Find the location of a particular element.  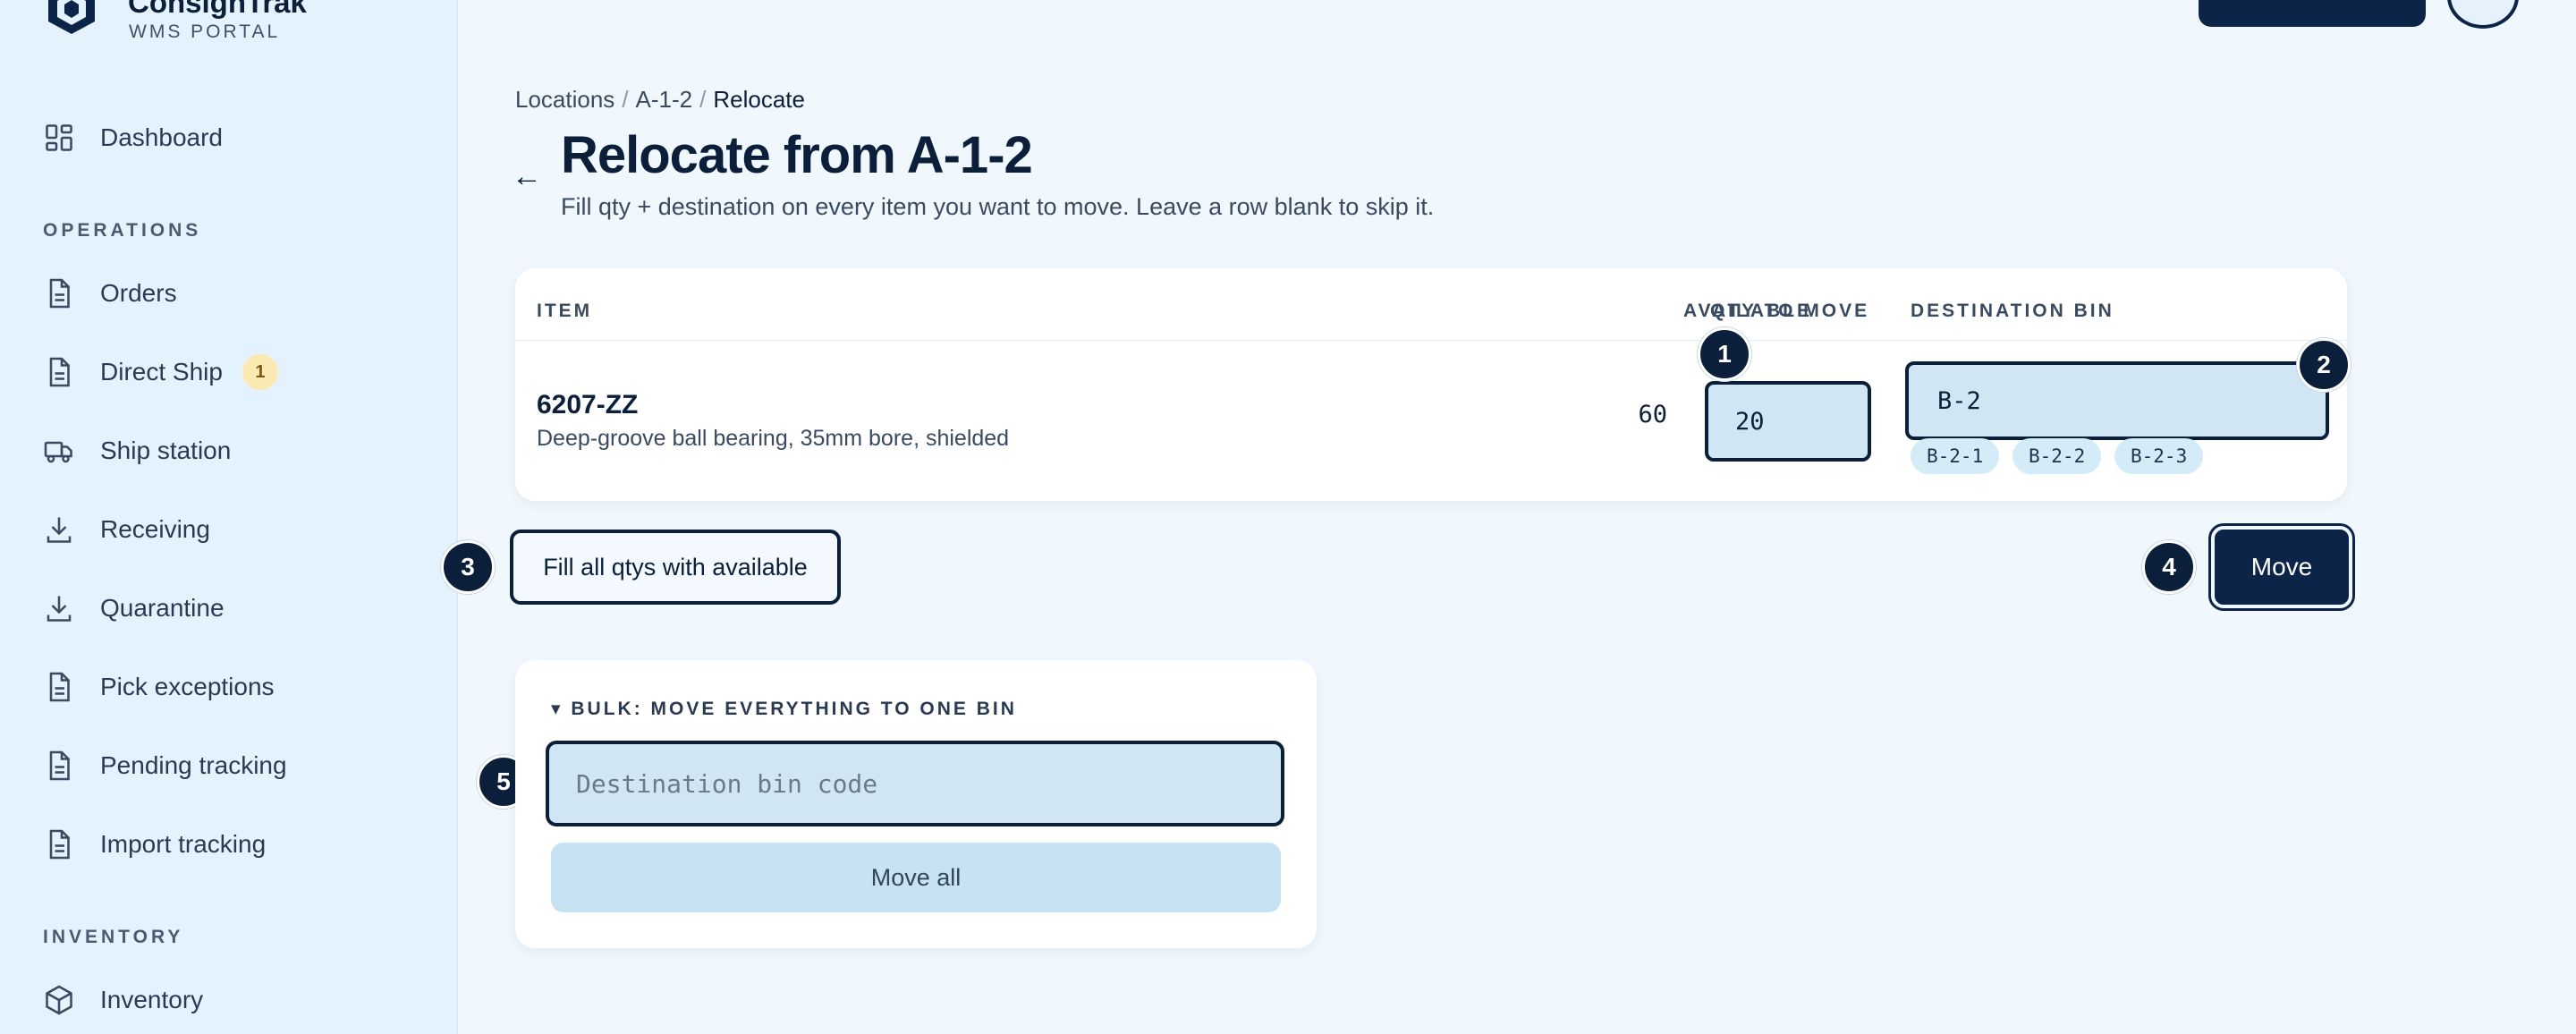

sidebar-item-label: Inventory is located at coordinates (152, 999).